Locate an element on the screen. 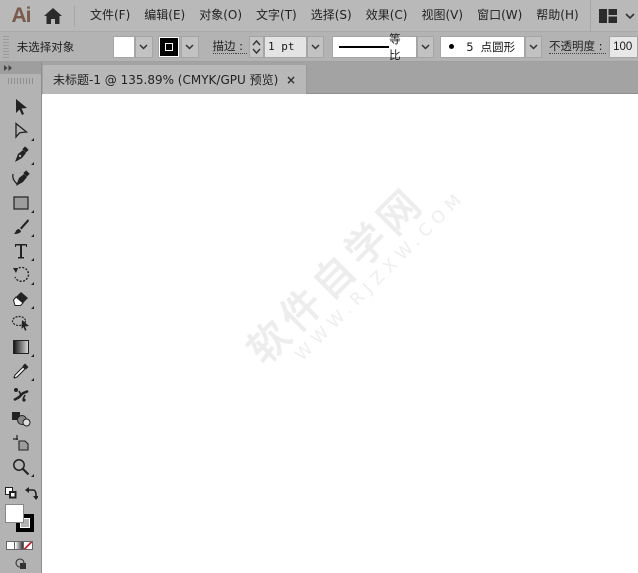  draw-mode-icon is located at coordinates (20, 563).